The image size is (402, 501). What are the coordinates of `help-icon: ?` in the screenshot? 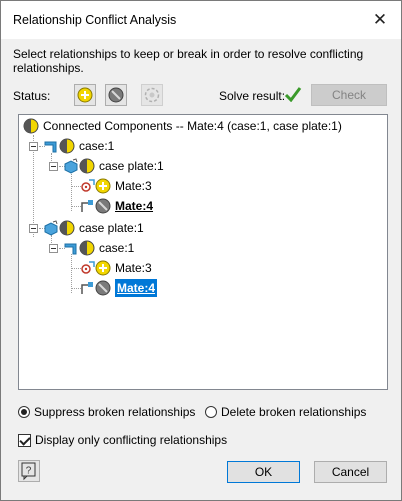 It's located at (28, 471).